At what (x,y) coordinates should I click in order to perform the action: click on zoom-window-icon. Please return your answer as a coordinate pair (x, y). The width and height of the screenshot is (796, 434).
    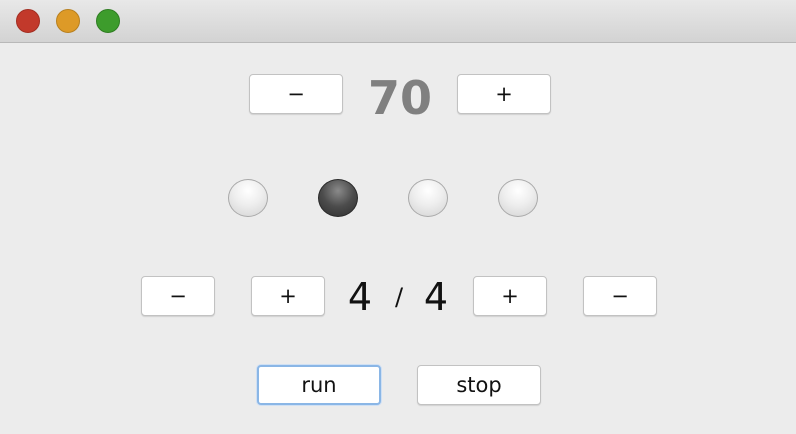
    Looking at the image, I should click on (108, 21).